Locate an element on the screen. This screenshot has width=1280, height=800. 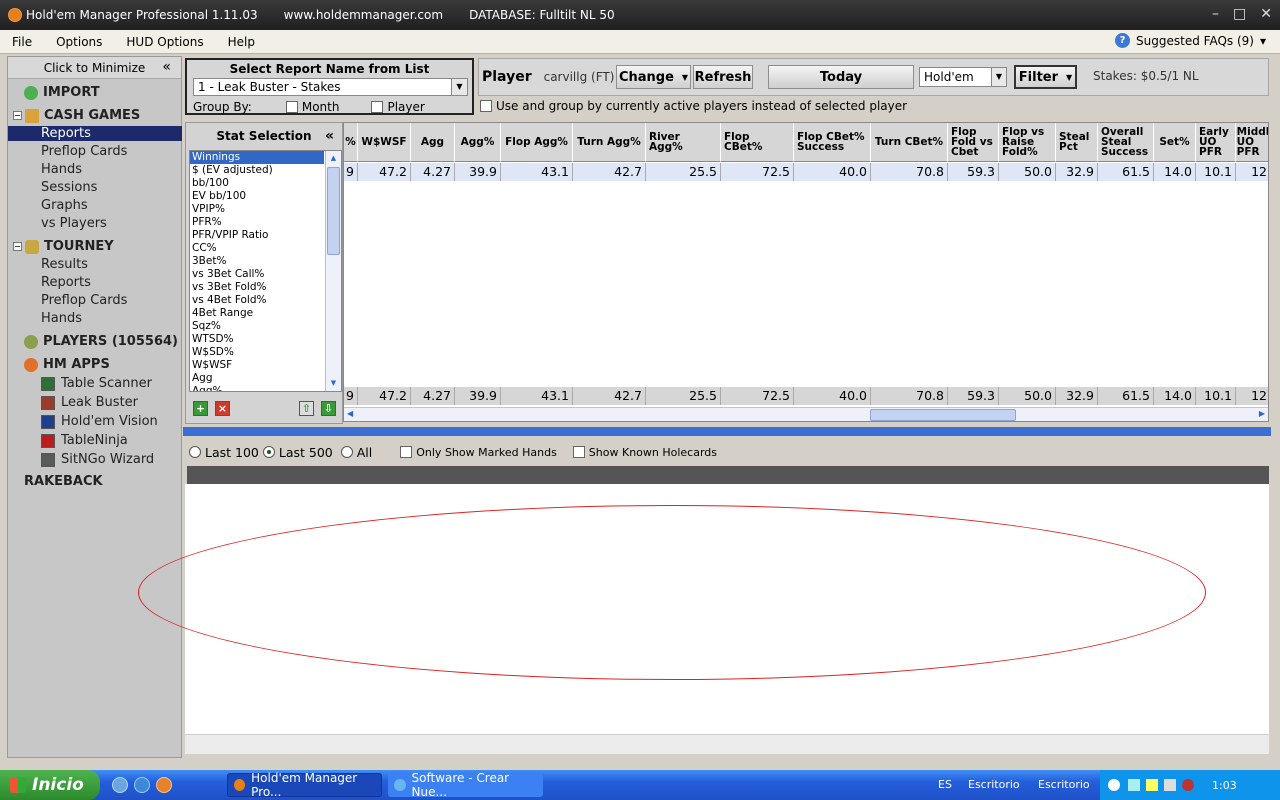
player-checkbox is located at coordinates (377, 107).